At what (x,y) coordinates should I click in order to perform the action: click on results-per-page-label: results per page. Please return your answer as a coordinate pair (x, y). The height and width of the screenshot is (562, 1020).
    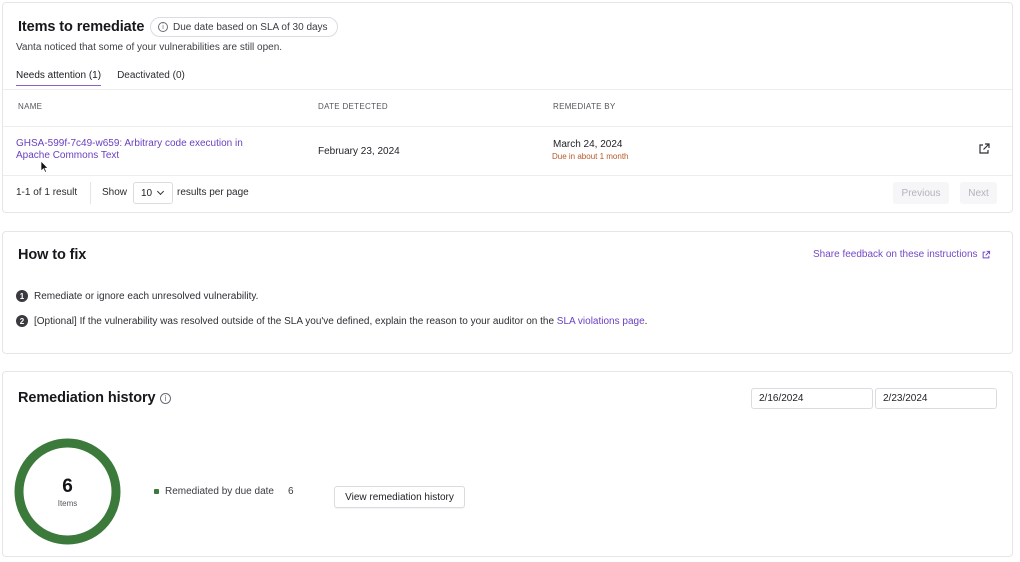
    Looking at the image, I should click on (213, 192).